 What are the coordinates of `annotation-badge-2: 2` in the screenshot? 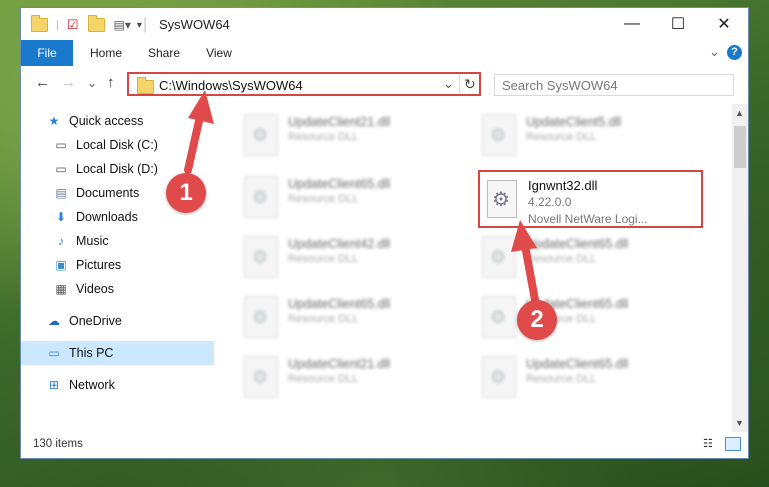 It's located at (537, 320).